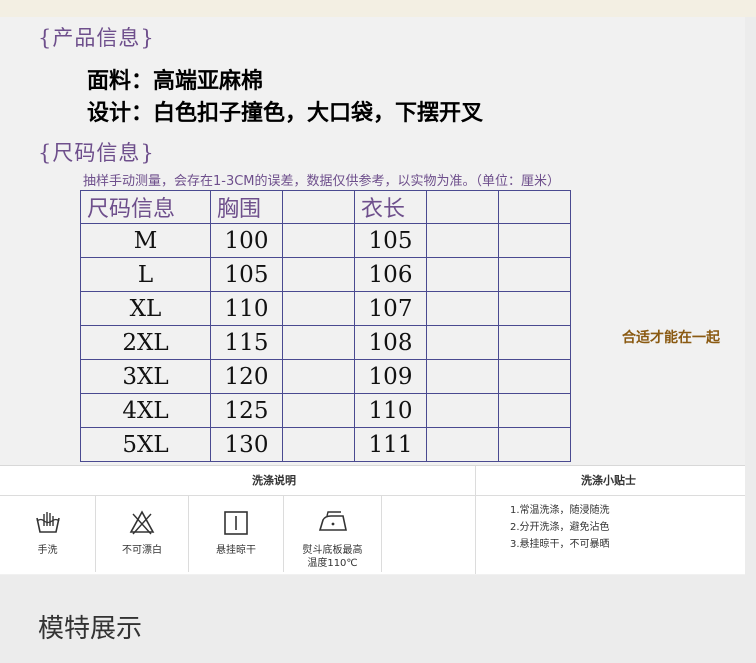  What do you see at coordinates (560, 510) in the screenshot?
I see `tip-item: 1.常温洗涤，随浸随洗` at bounding box center [560, 510].